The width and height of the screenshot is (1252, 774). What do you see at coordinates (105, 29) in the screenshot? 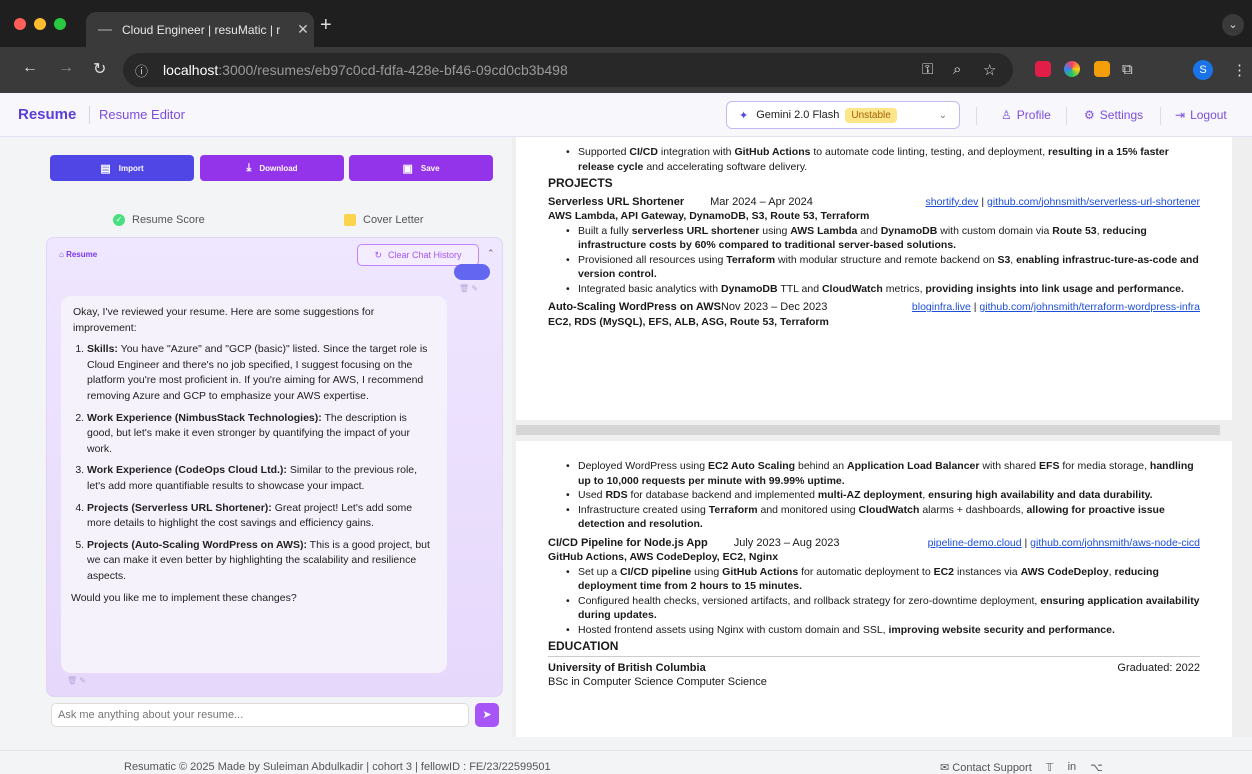
I see `favicon-icon` at bounding box center [105, 29].